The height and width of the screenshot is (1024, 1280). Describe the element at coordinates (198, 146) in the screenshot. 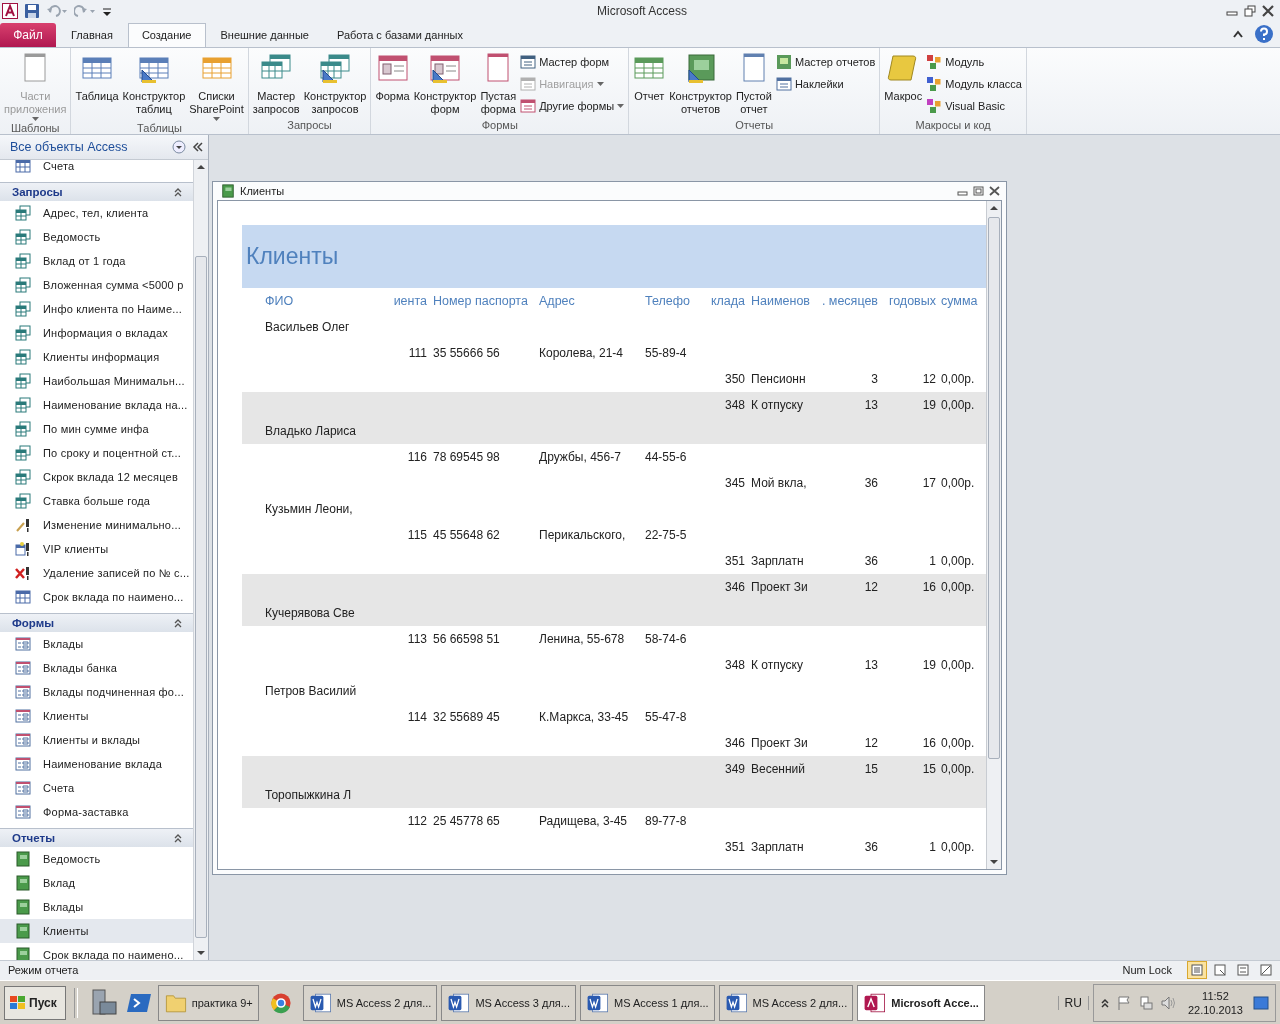

I see `collapse-pane-icon` at that location.